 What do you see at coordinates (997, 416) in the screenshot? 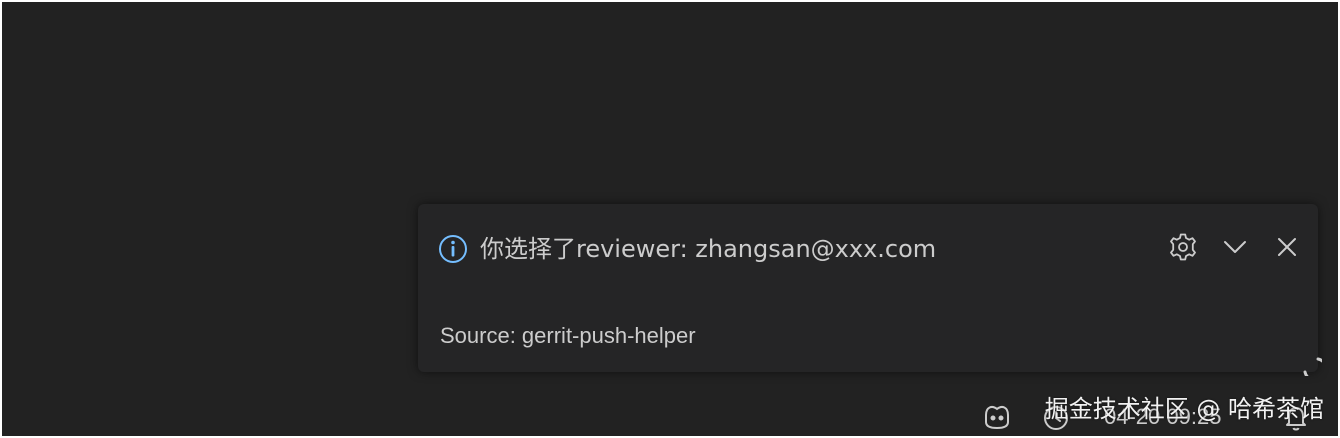
I see `copilot-icon` at bounding box center [997, 416].